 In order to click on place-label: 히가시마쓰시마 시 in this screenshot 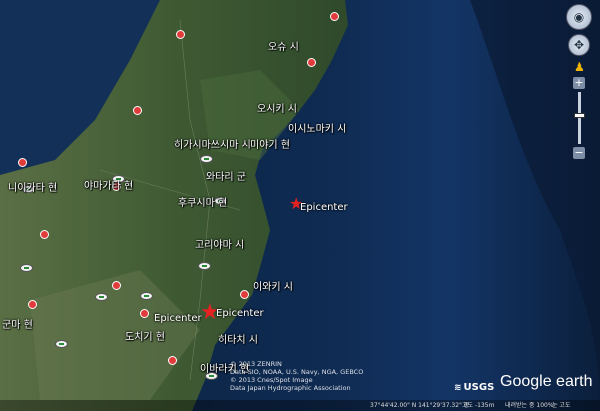, I will do `click(212, 145)`.